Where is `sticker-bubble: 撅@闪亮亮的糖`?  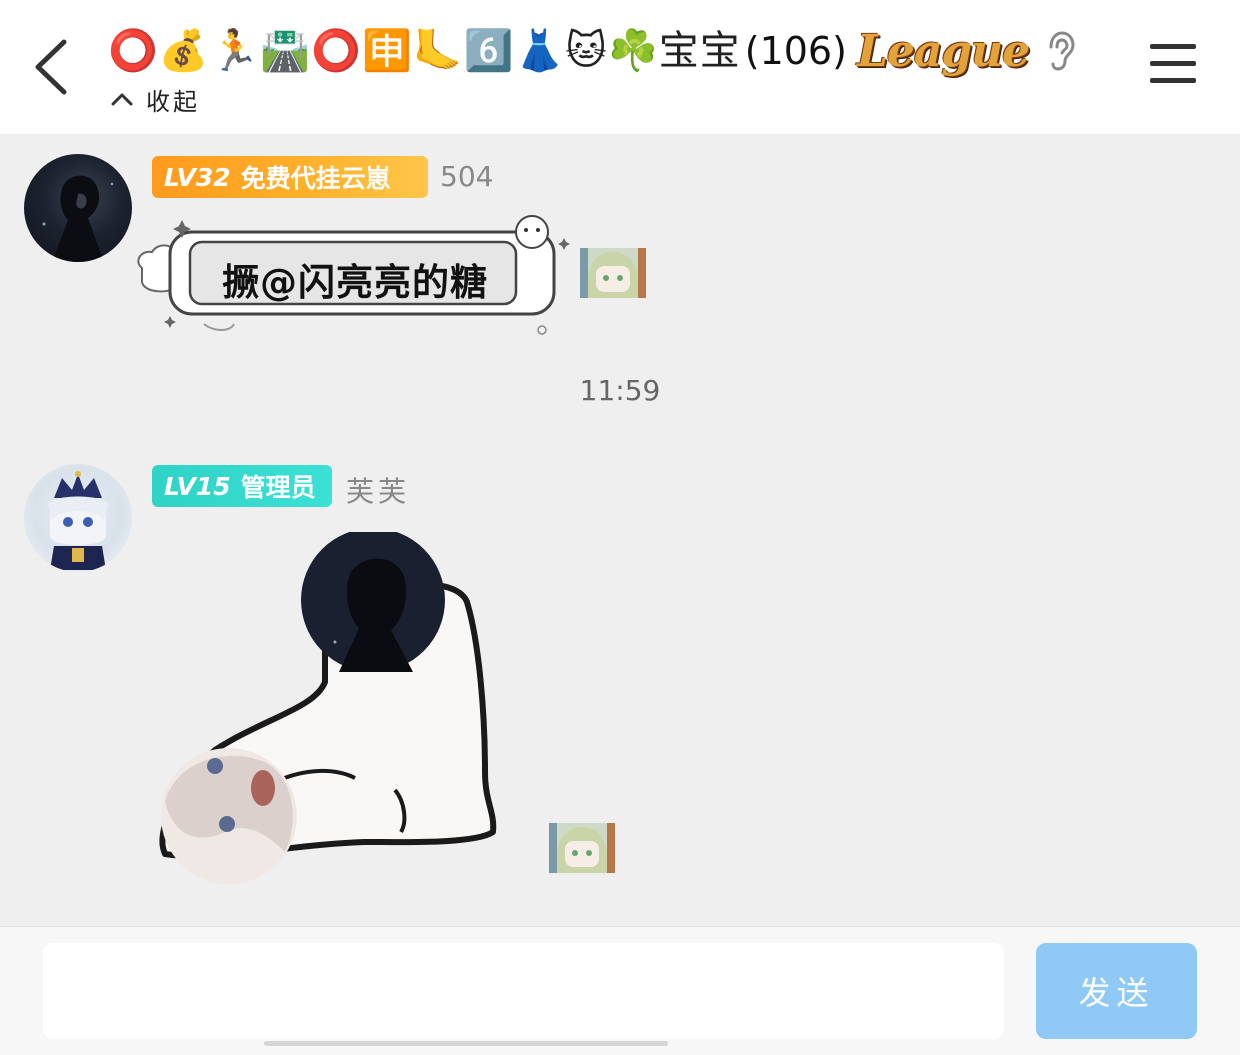 sticker-bubble: 撅@闪亮亮的糖 is located at coordinates (354, 276).